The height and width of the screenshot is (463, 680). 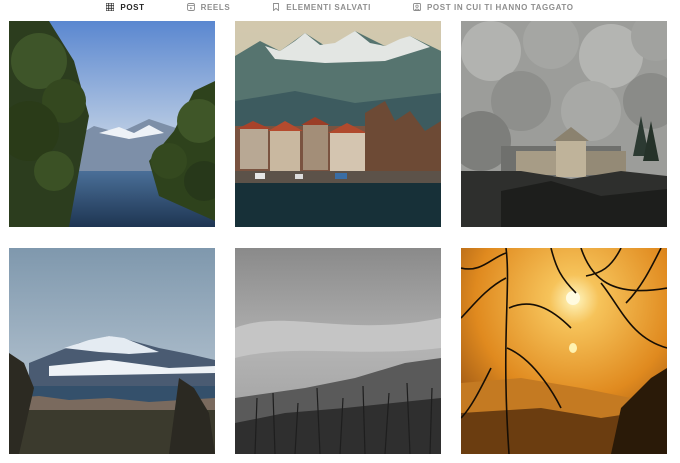 What do you see at coordinates (215, 7) in the screenshot?
I see `tab-reels-label: REELS` at bounding box center [215, 7].